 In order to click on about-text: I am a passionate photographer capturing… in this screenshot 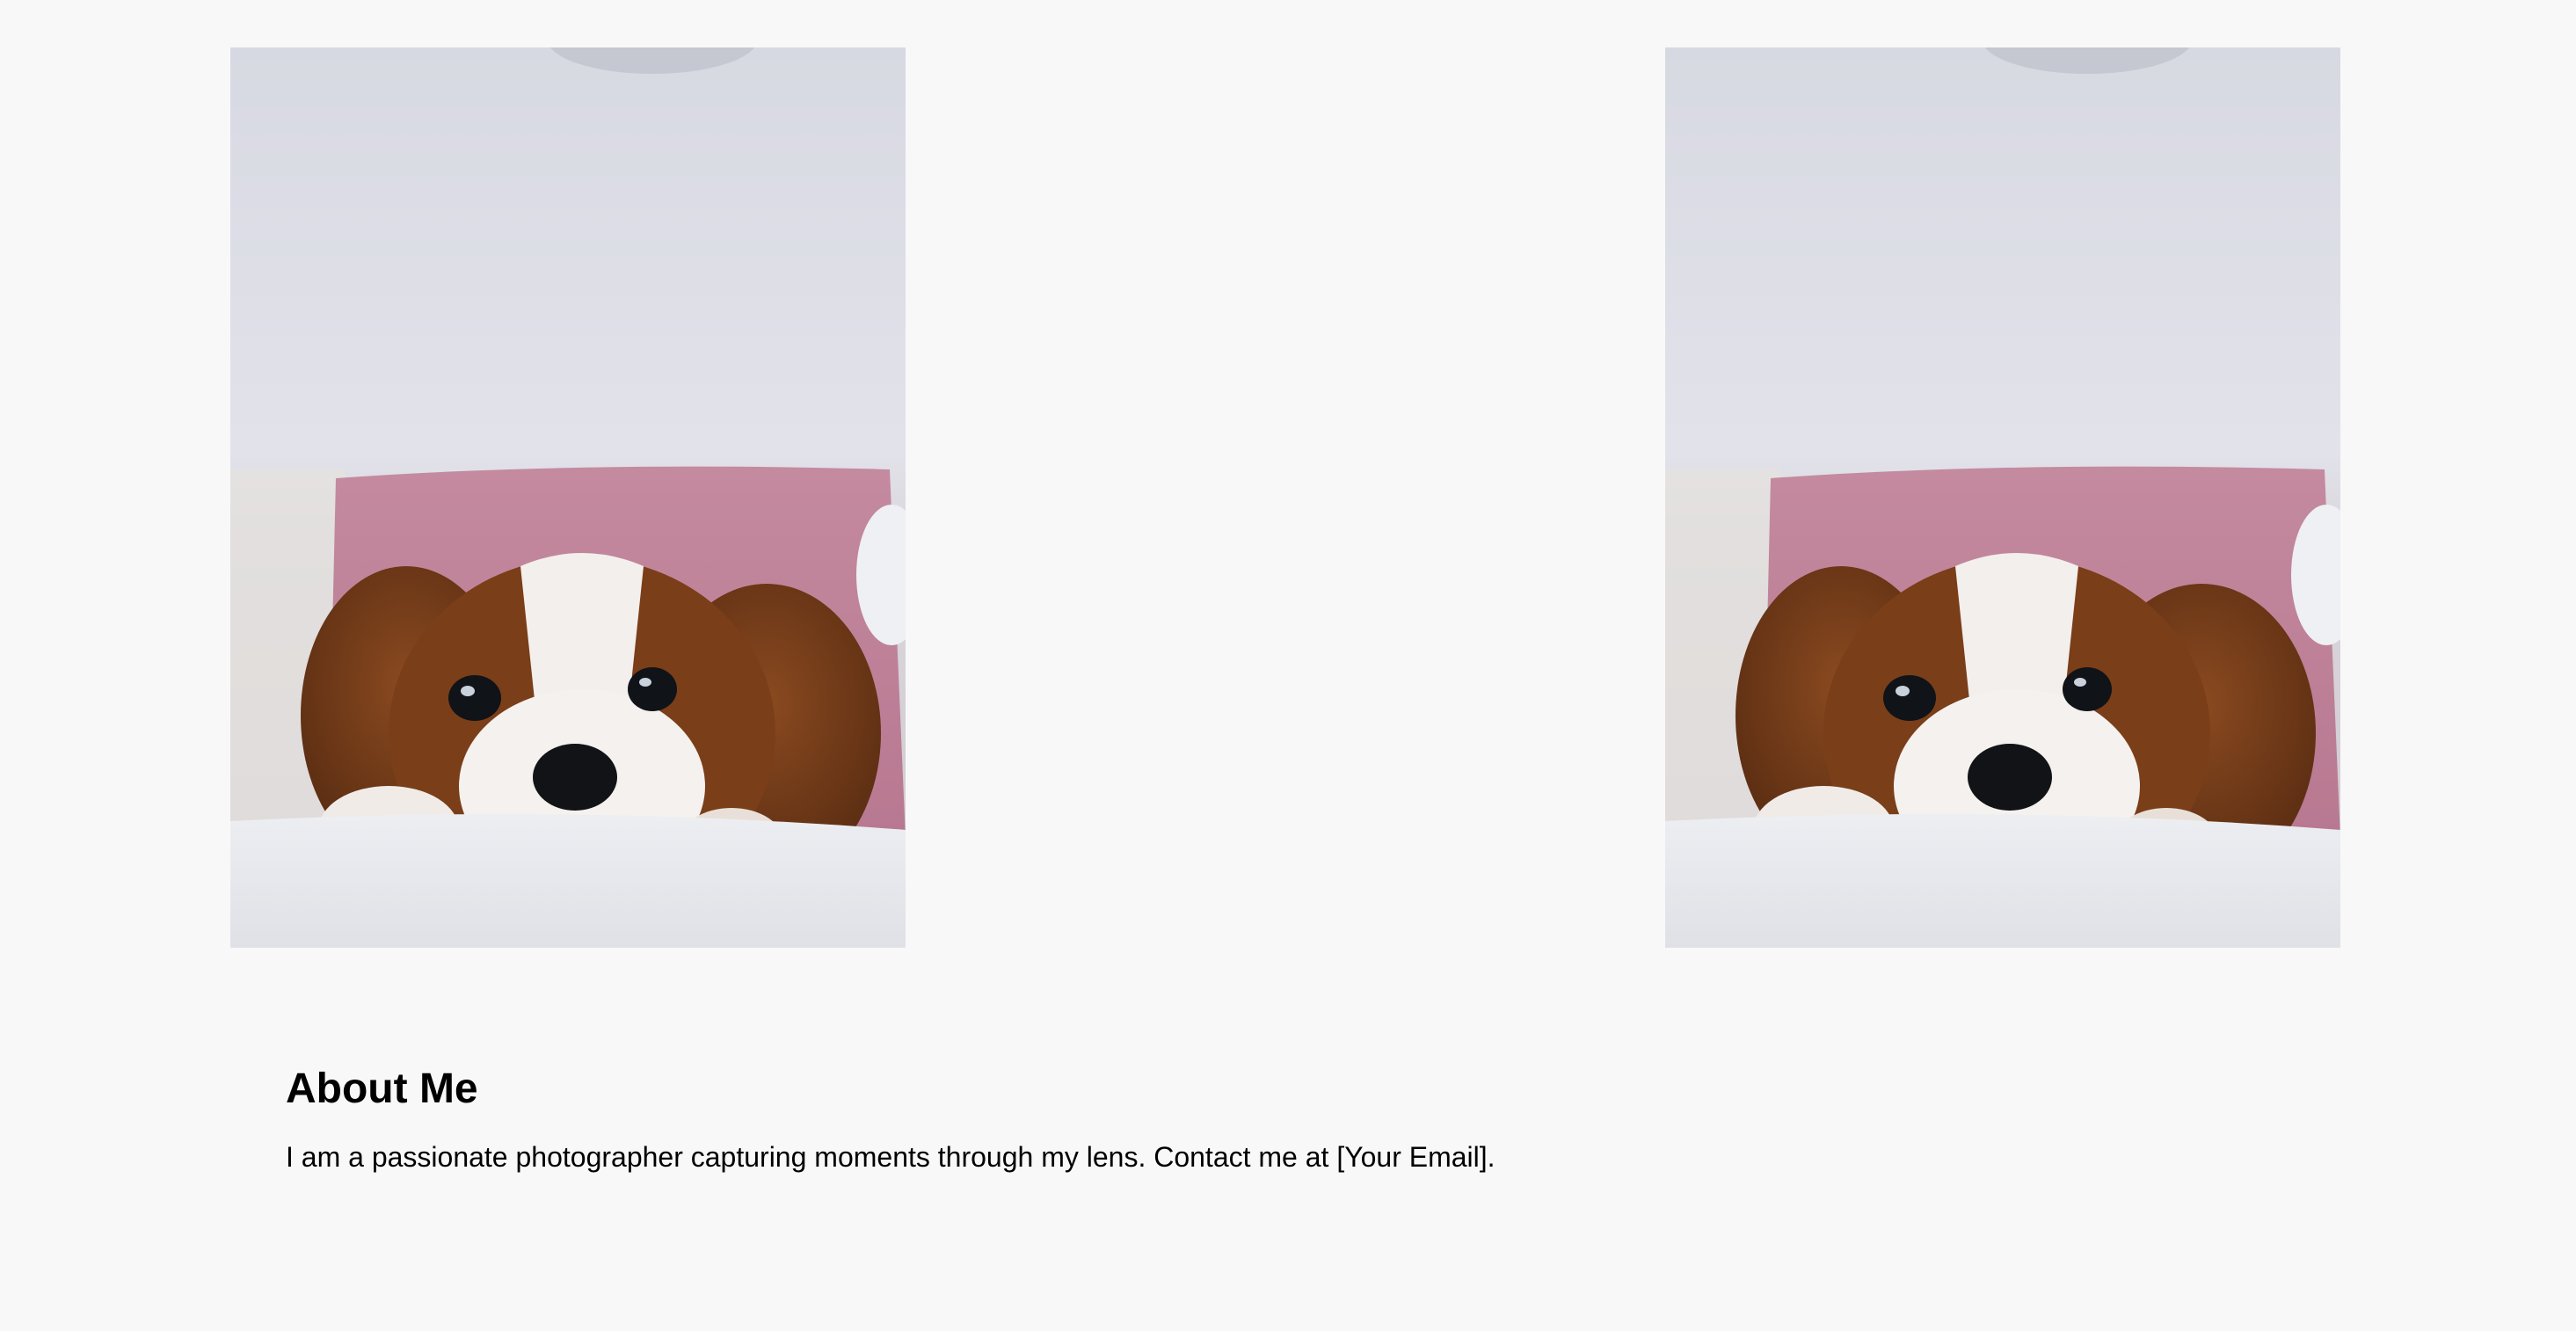, I will do `click(890, 1156)`.